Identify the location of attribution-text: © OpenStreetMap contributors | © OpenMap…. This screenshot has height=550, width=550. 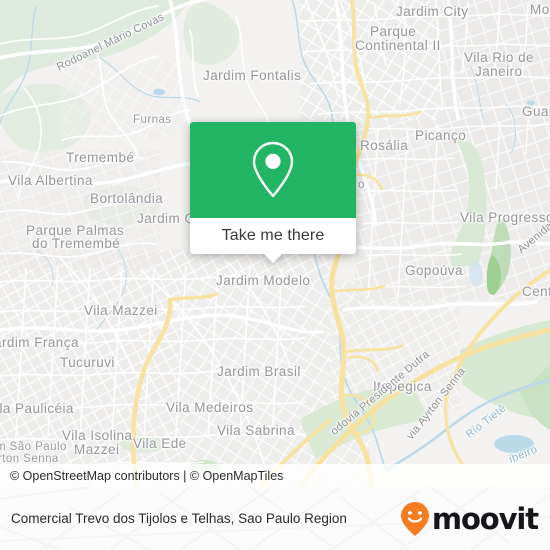
(141, 476).